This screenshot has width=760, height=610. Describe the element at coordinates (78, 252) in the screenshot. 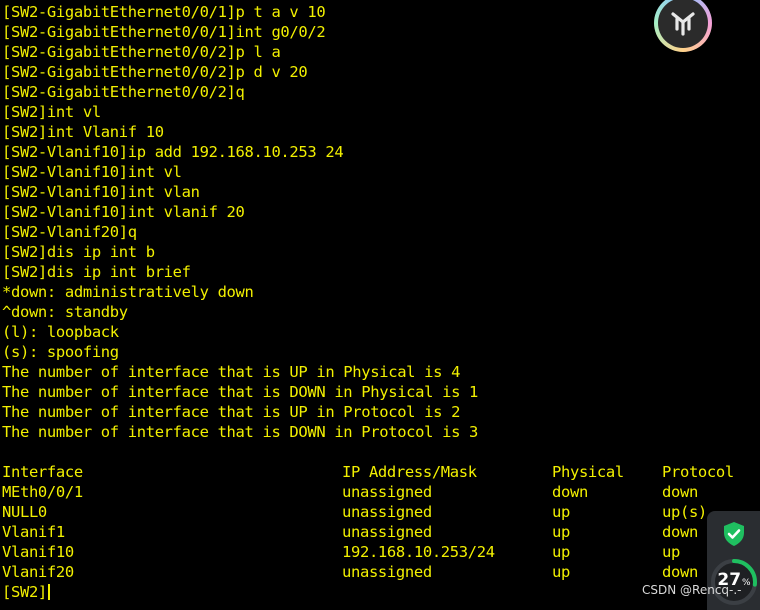

I see `terminal-line: [SW2]dis ip int b` at that location.